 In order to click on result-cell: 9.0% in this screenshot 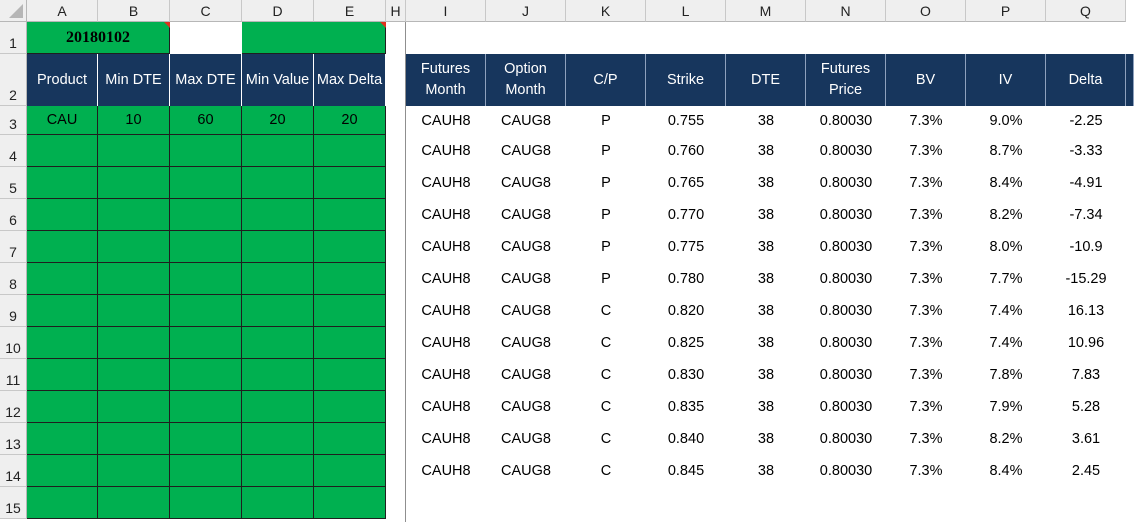, I will do `click(1006, 120)`.